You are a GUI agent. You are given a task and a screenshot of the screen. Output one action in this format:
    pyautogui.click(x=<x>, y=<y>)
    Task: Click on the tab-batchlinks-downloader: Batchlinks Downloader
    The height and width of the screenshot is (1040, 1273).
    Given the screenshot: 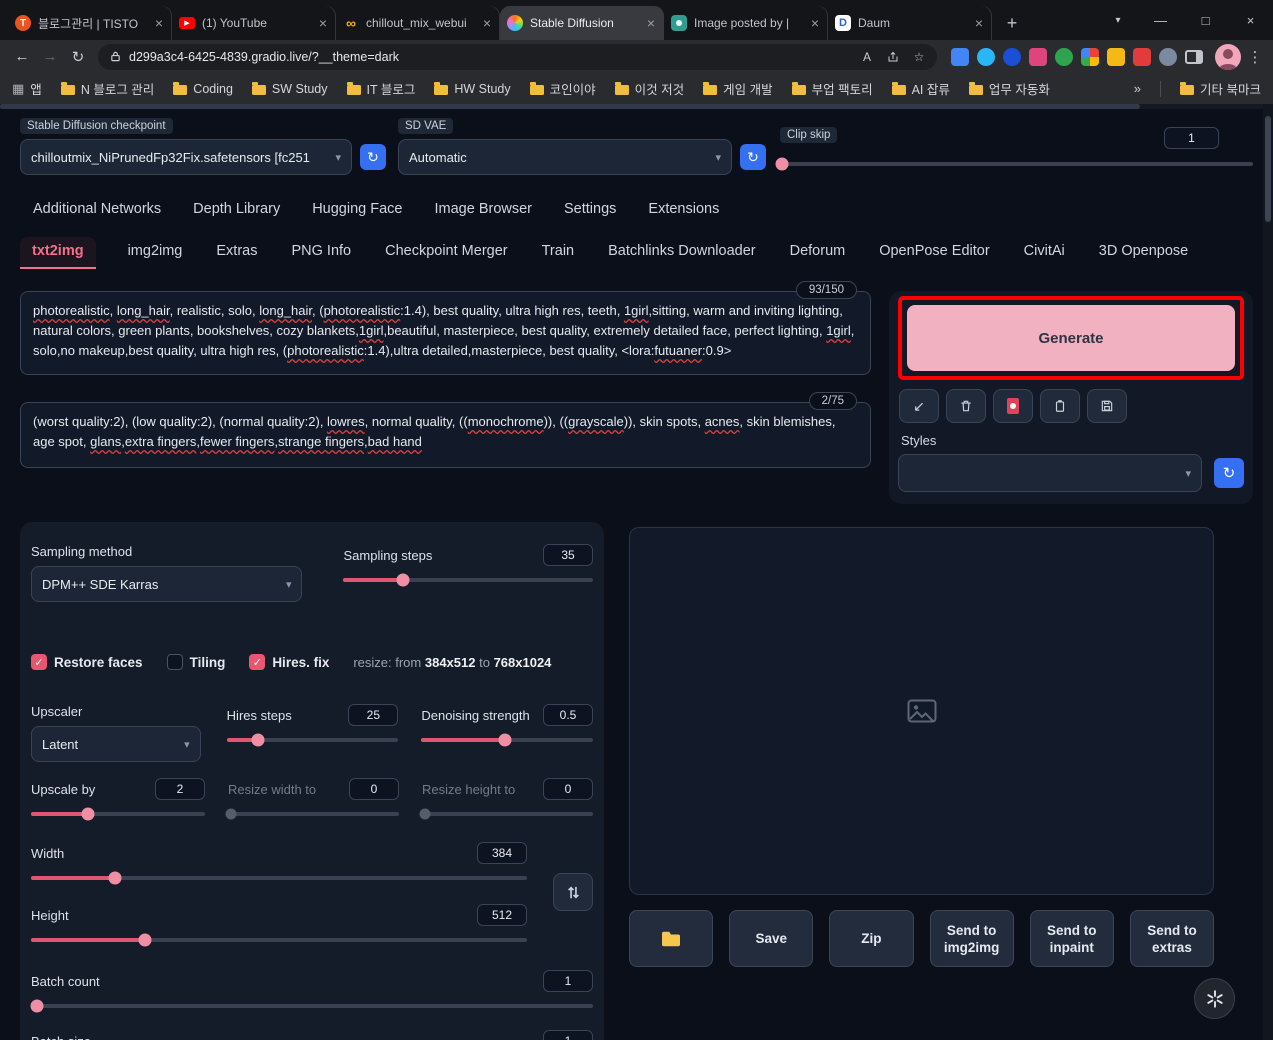 What is the action you would take?
    pyautogui.click(x=682, y=253)
    